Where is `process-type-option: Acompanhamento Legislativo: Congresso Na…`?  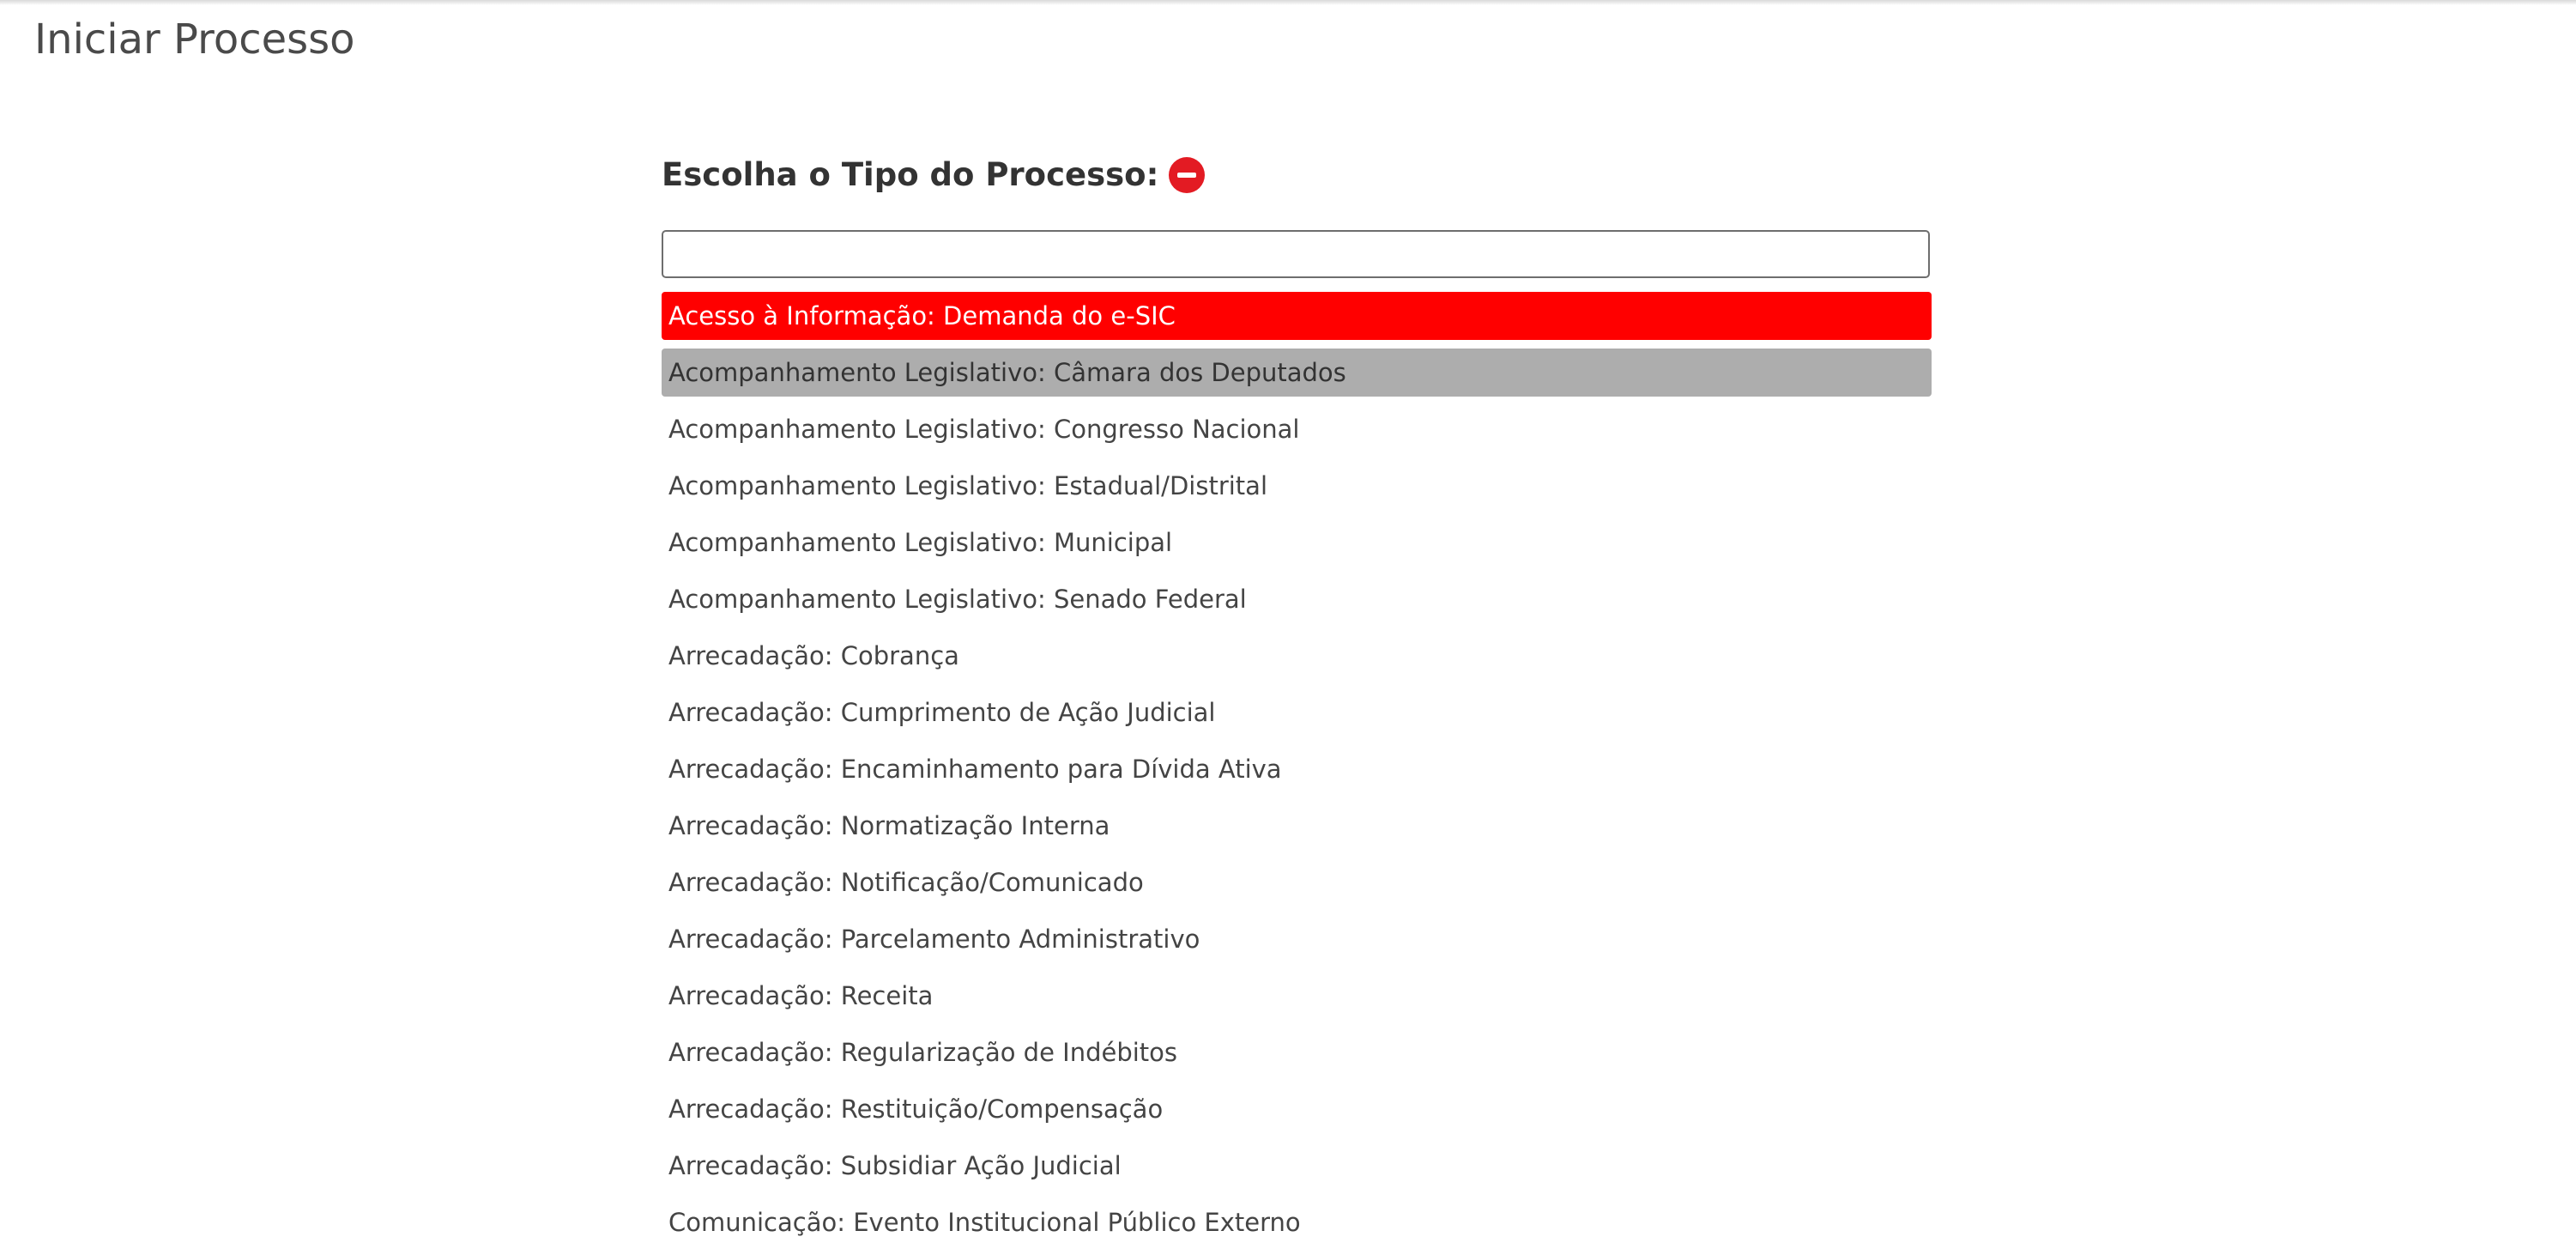 process-type-option: Acompanhamento Legislativo: Congresso Na… is located at coordinates (1297, 429).